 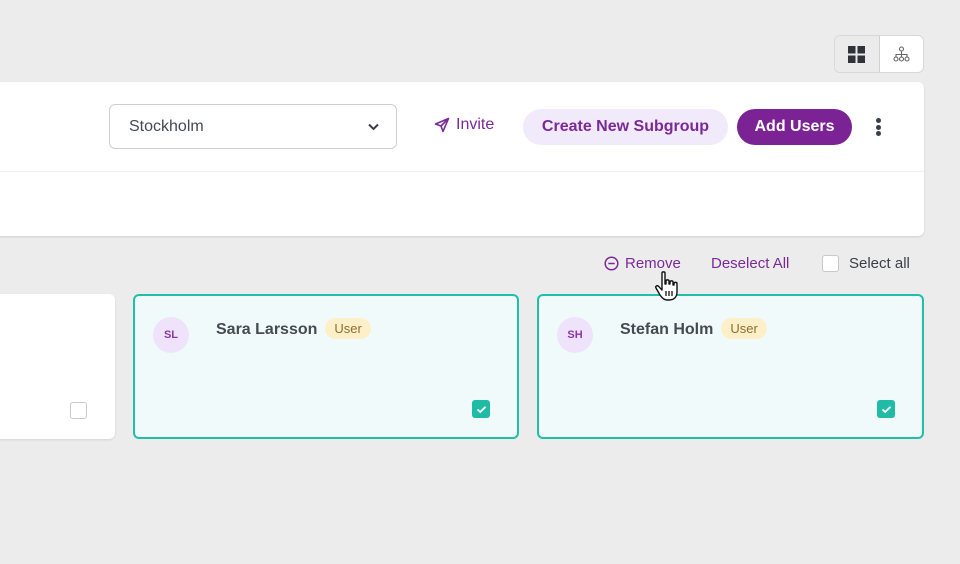 I want to click on user-name-row: Sara Larsson User, so click(x=293, y=328).